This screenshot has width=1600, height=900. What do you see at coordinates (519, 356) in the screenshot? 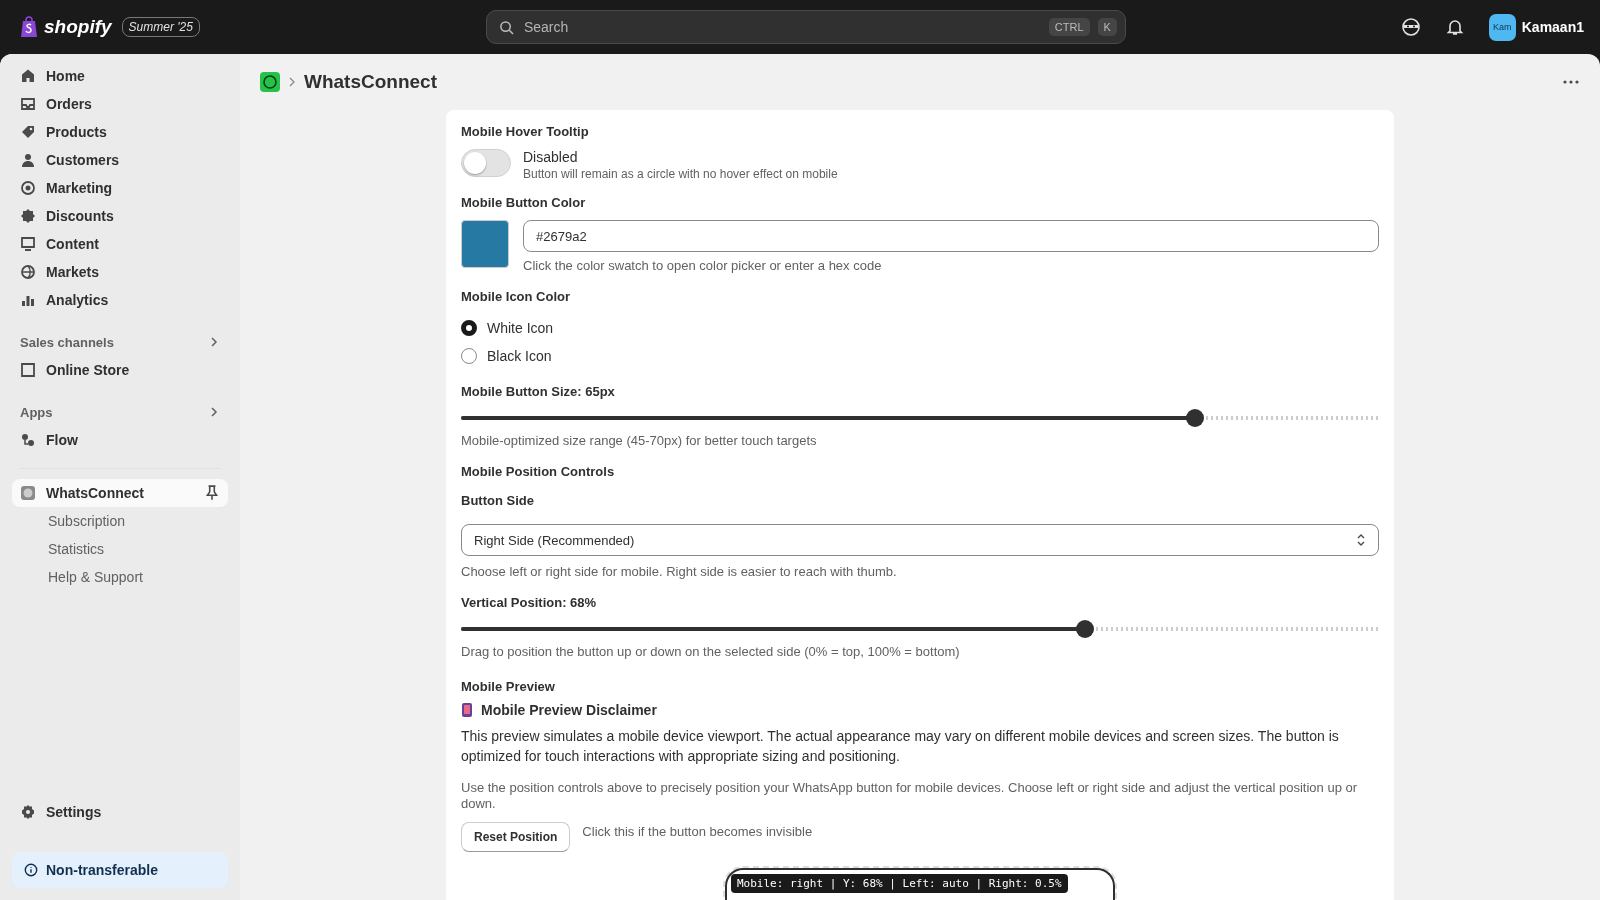
I see `radio-label: Black Icon` at bounding box center [519, 356].